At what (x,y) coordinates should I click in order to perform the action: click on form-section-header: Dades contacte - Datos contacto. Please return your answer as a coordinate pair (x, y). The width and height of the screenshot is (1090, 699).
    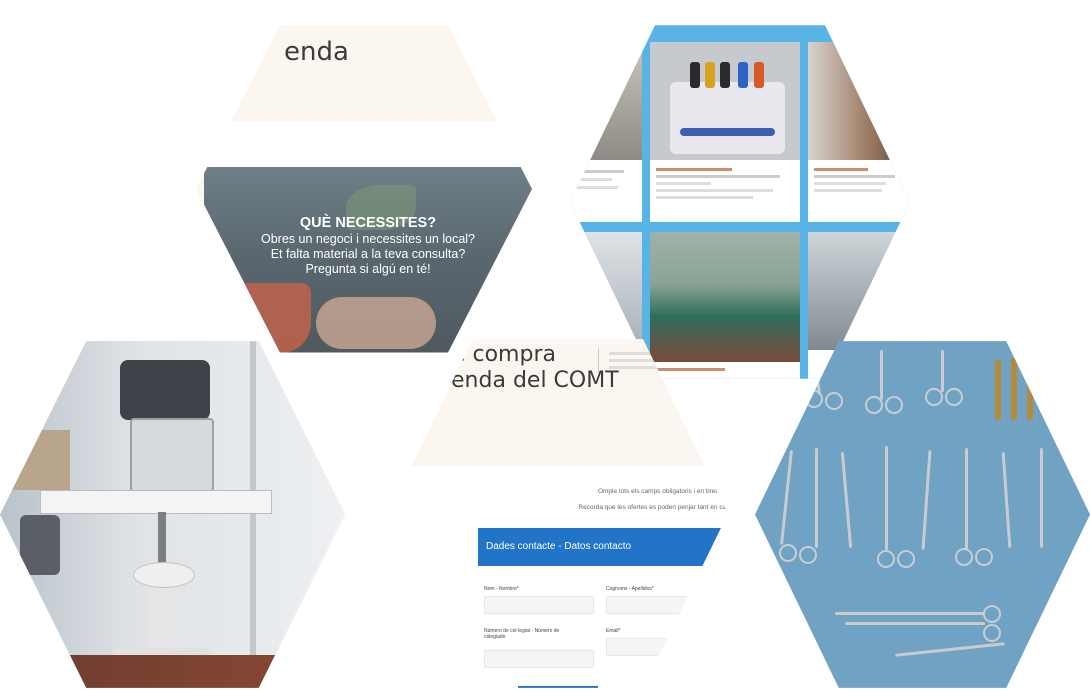
    Looking at the image, I should click on (603, 547).